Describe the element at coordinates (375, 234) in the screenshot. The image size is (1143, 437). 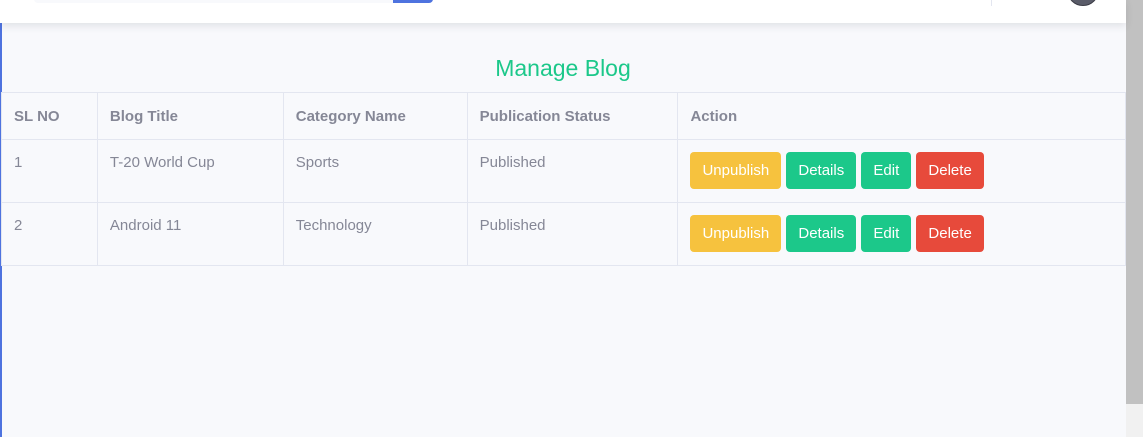
I see `cell-category: Technology` at that location.